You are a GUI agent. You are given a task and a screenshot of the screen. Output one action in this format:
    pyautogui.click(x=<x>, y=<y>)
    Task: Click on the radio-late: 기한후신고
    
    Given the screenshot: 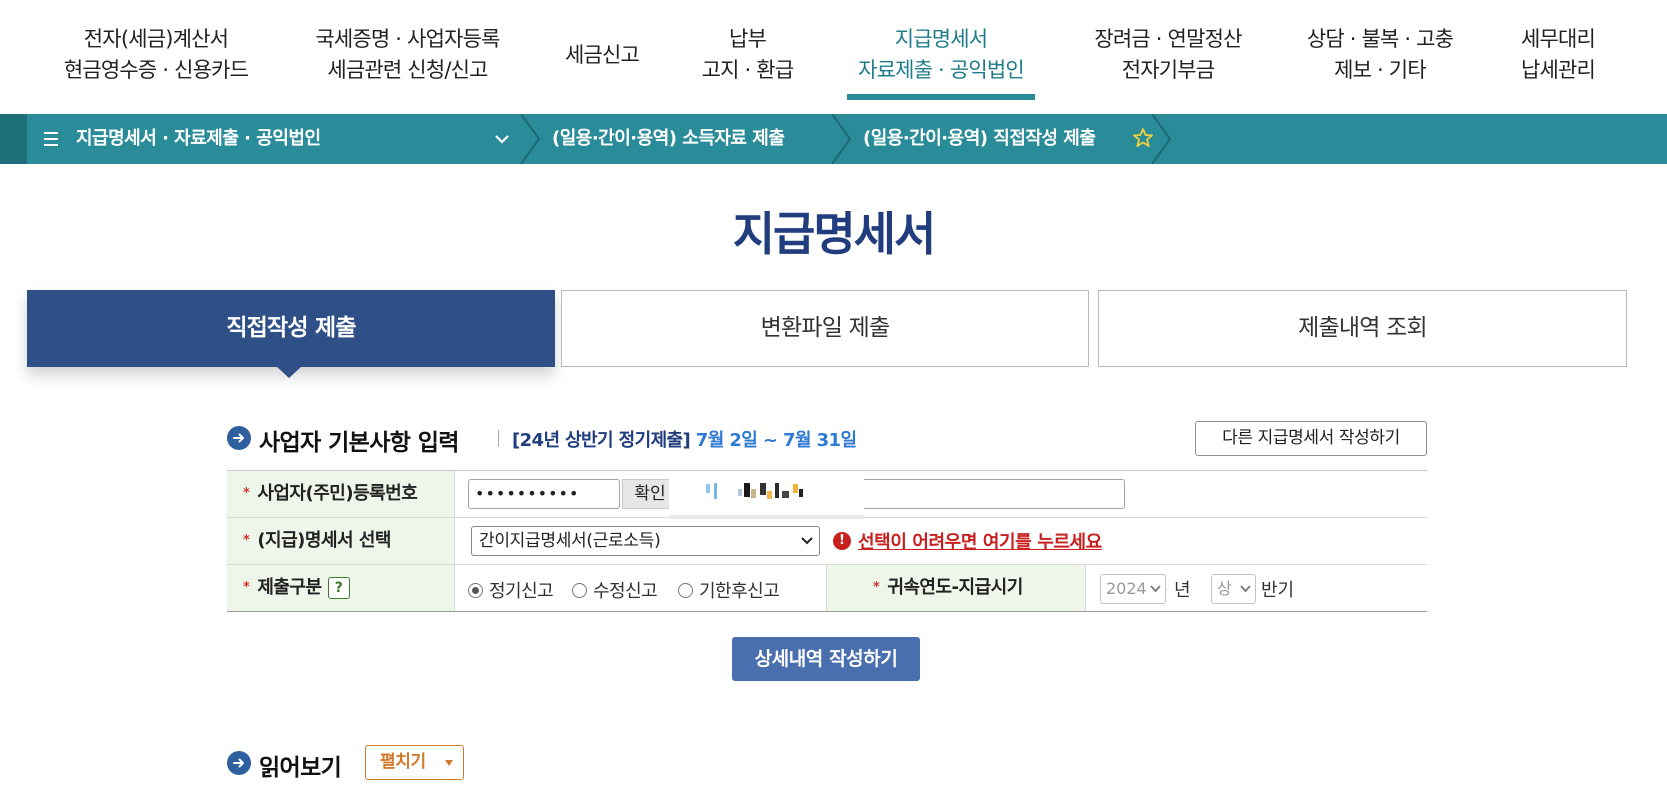 What is the action you would take?
    pyautogui.click(x=729, y=590)
    